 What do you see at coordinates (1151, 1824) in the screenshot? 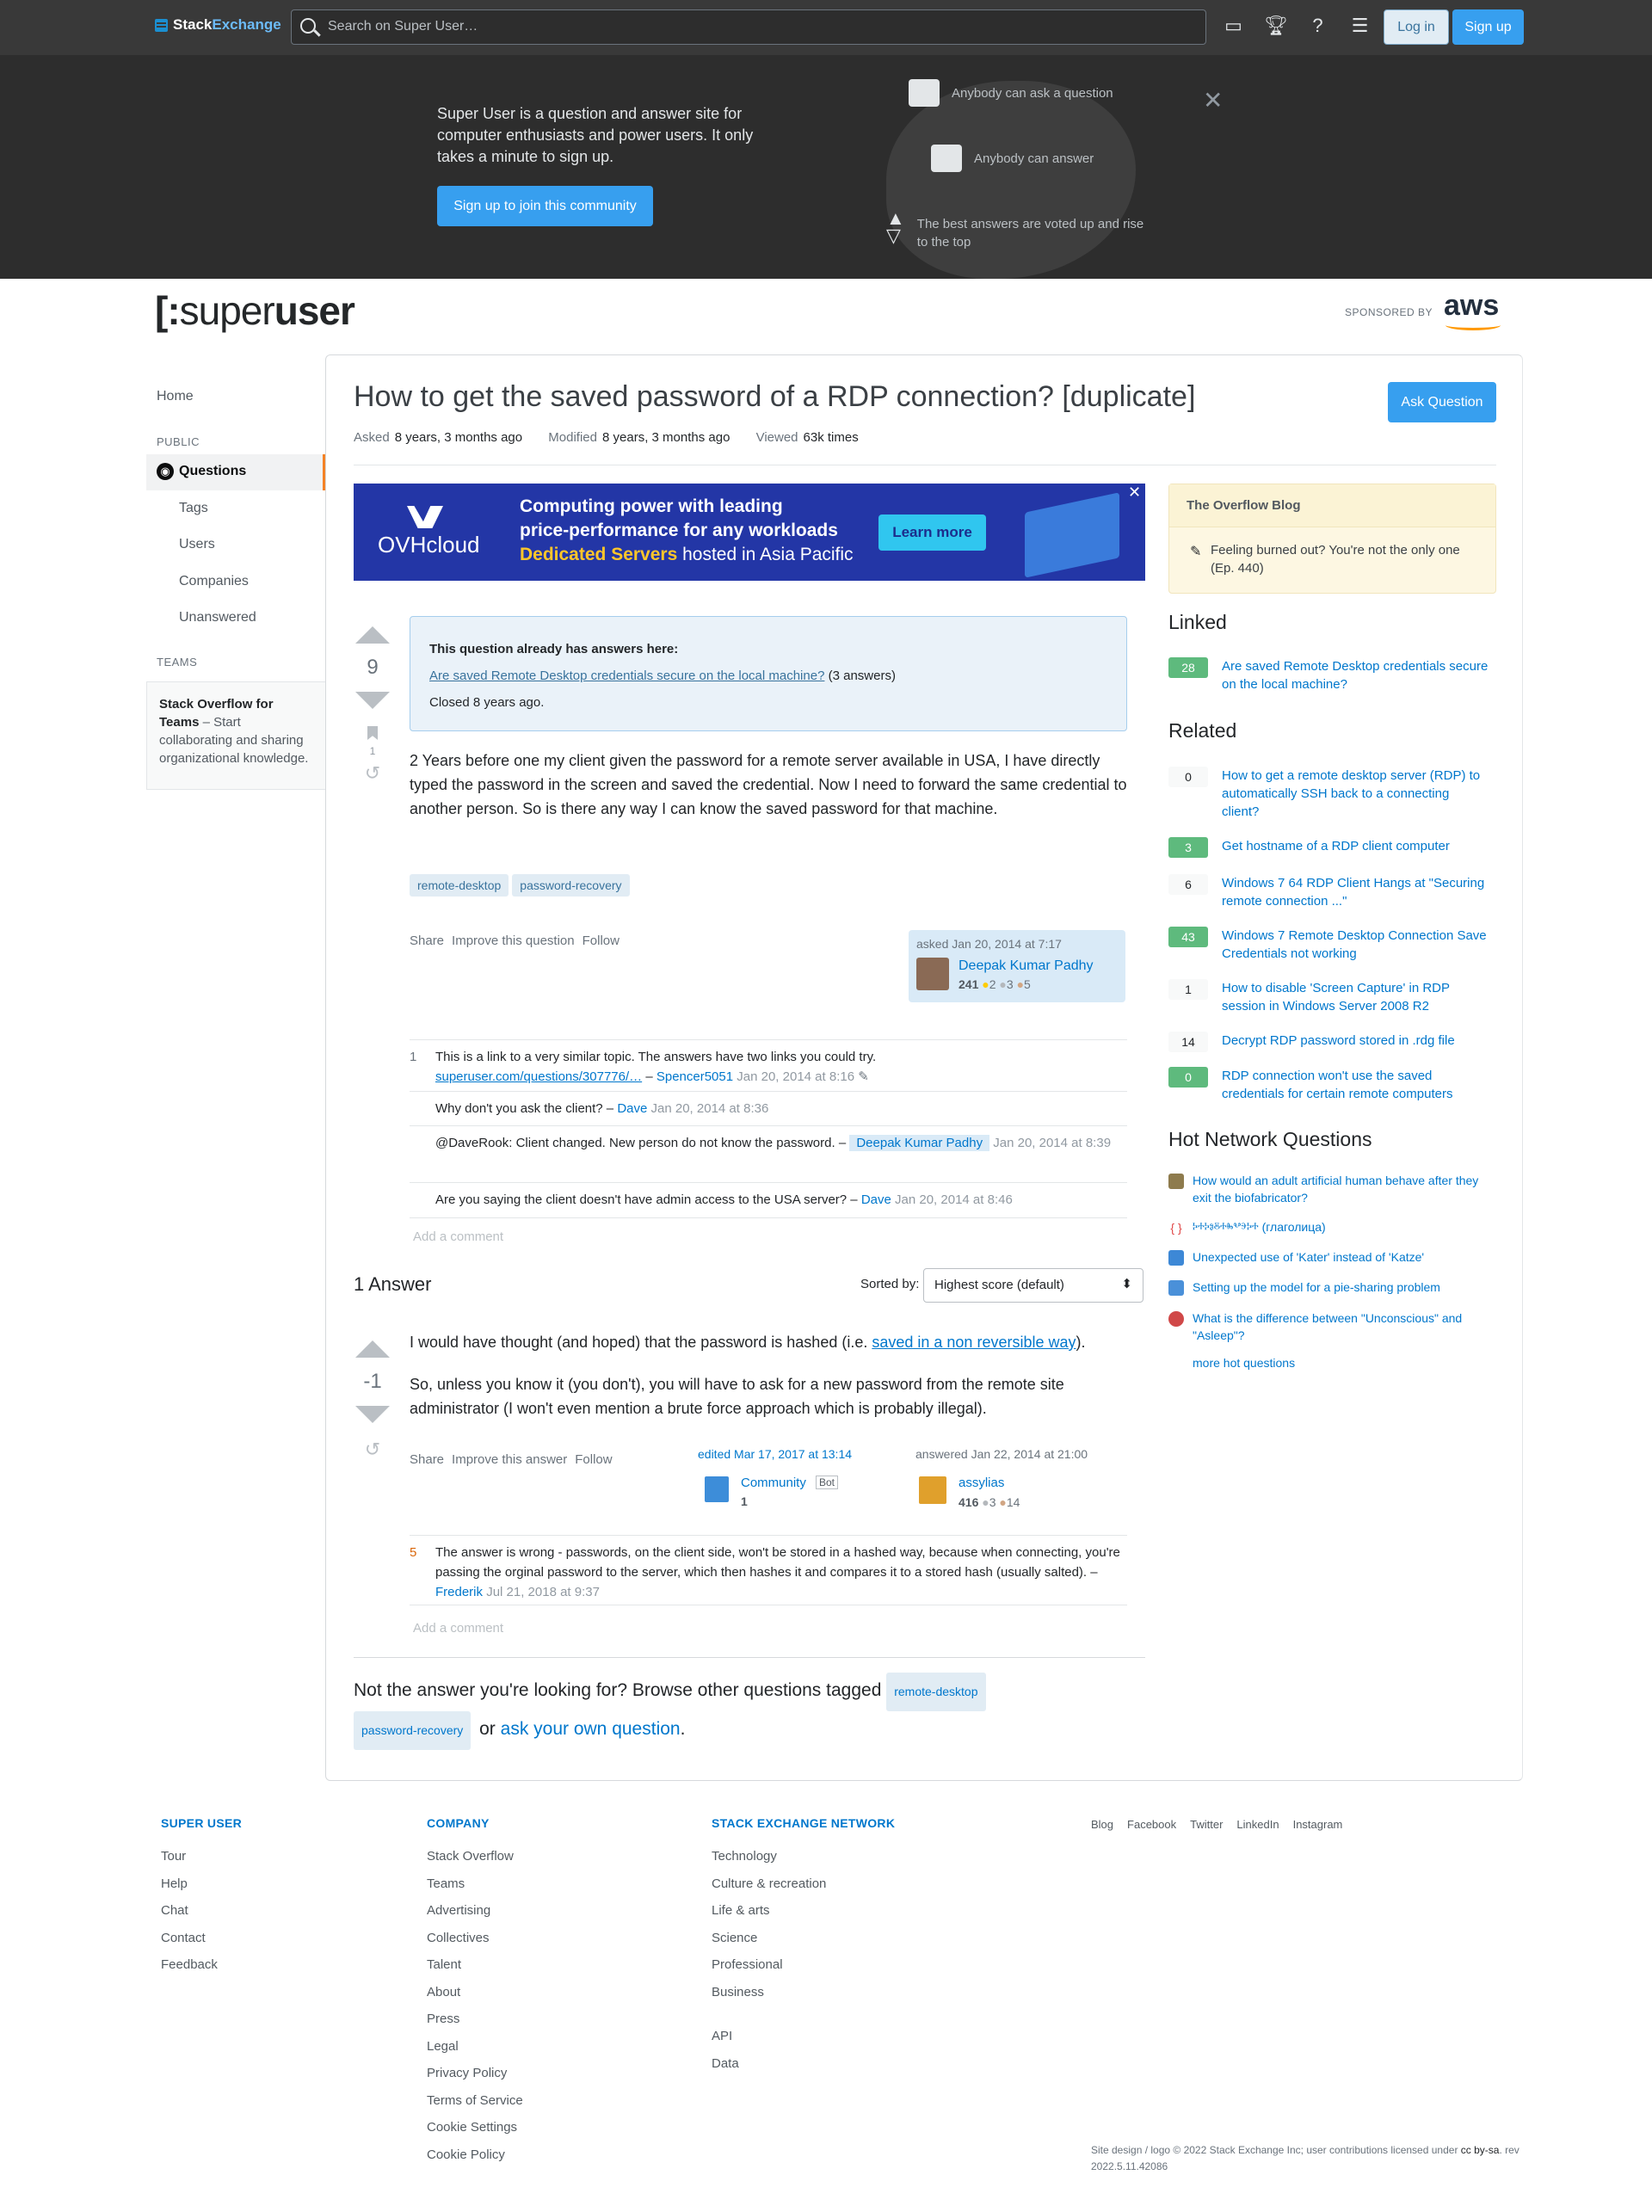
I see `social-facebook: Facebook` at bounding box center [1151, 1824].